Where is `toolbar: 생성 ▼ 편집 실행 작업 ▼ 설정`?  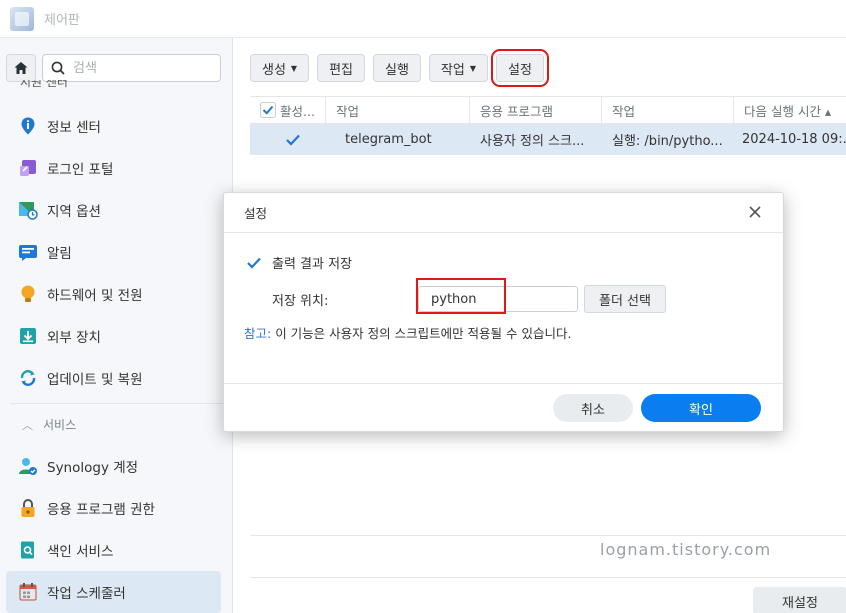
toolbar: 생성 ▼ 편집 실행 작업 ▼ 설정 is located at coordinates (401, 68).